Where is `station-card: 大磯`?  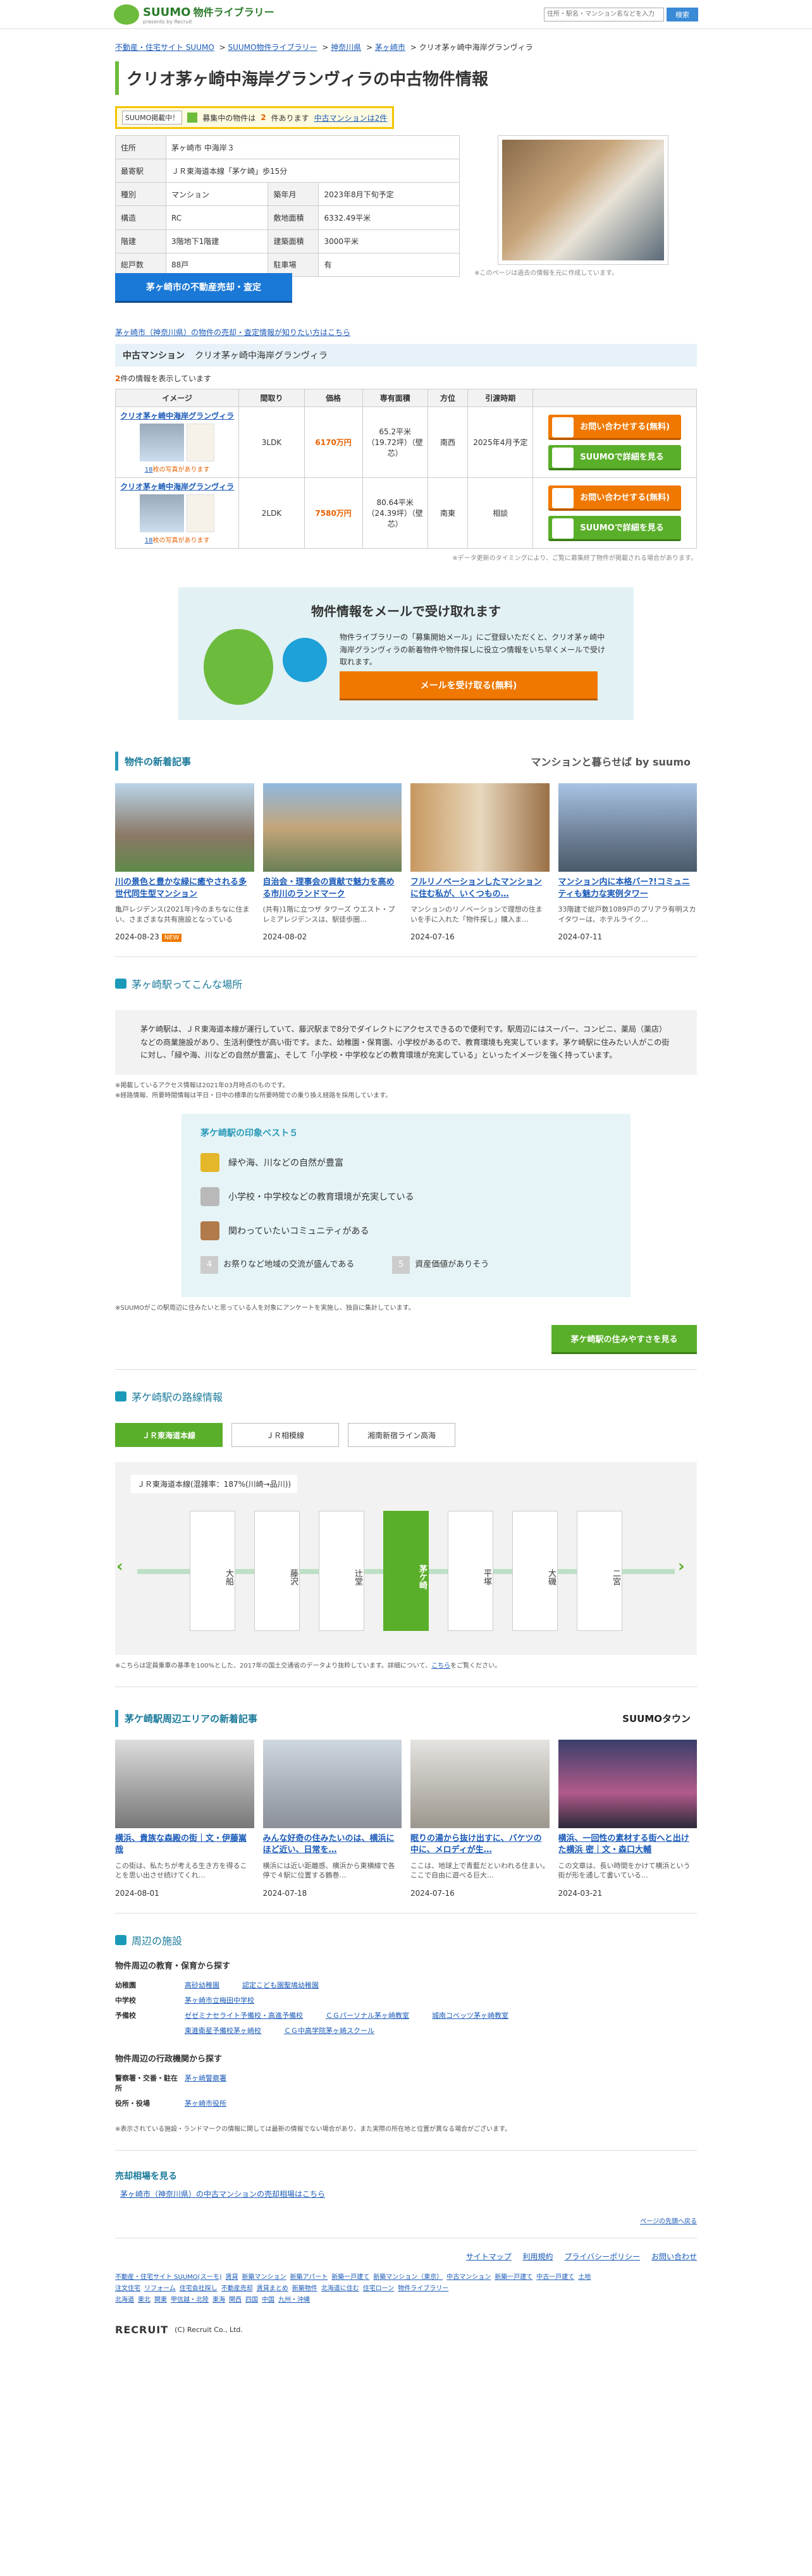
station-card: 大磯 is located at coordinates (535, 1570).